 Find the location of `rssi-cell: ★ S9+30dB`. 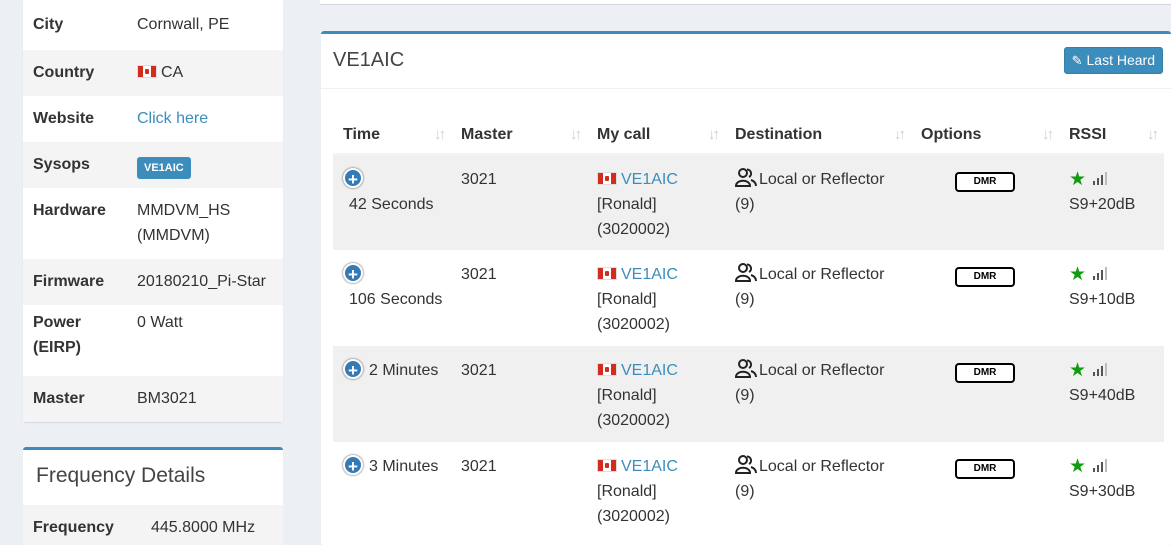

rssi-cell: ★ S9+30dB is located at coordinates (1111, 490).